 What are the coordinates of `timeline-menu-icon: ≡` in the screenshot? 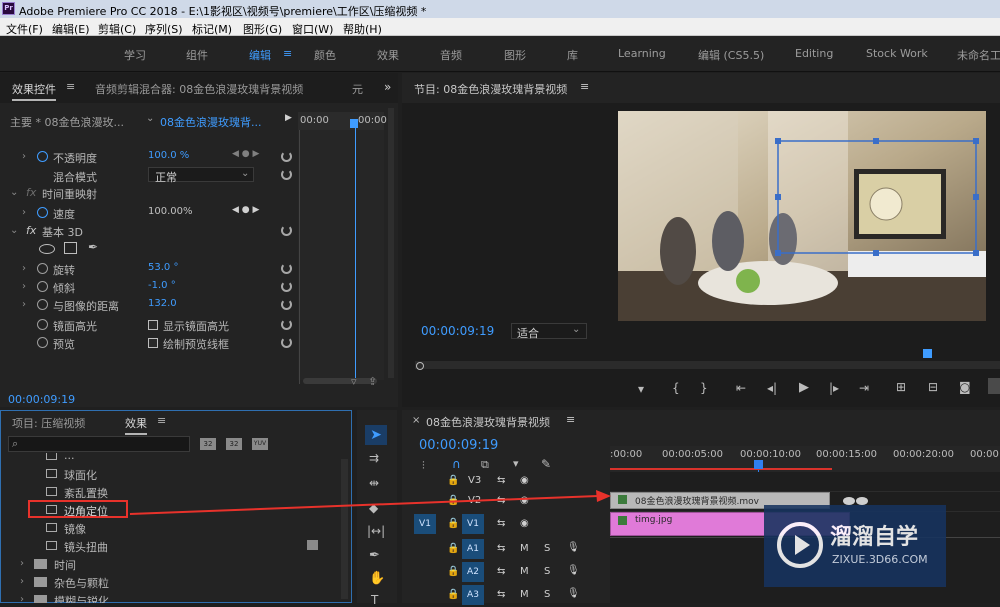 It's located at (570, 419).